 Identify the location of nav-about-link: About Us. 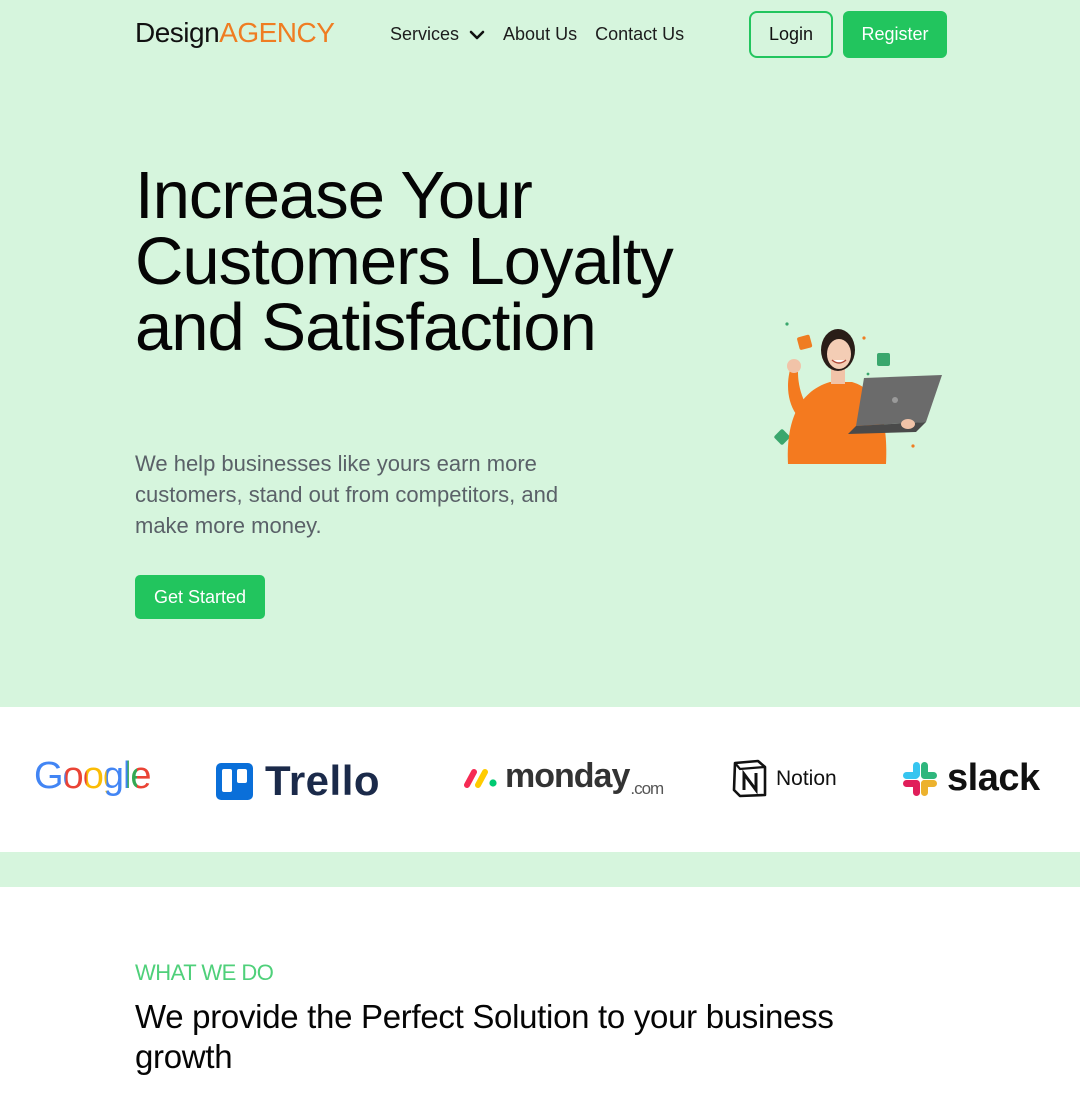
(540, 34).